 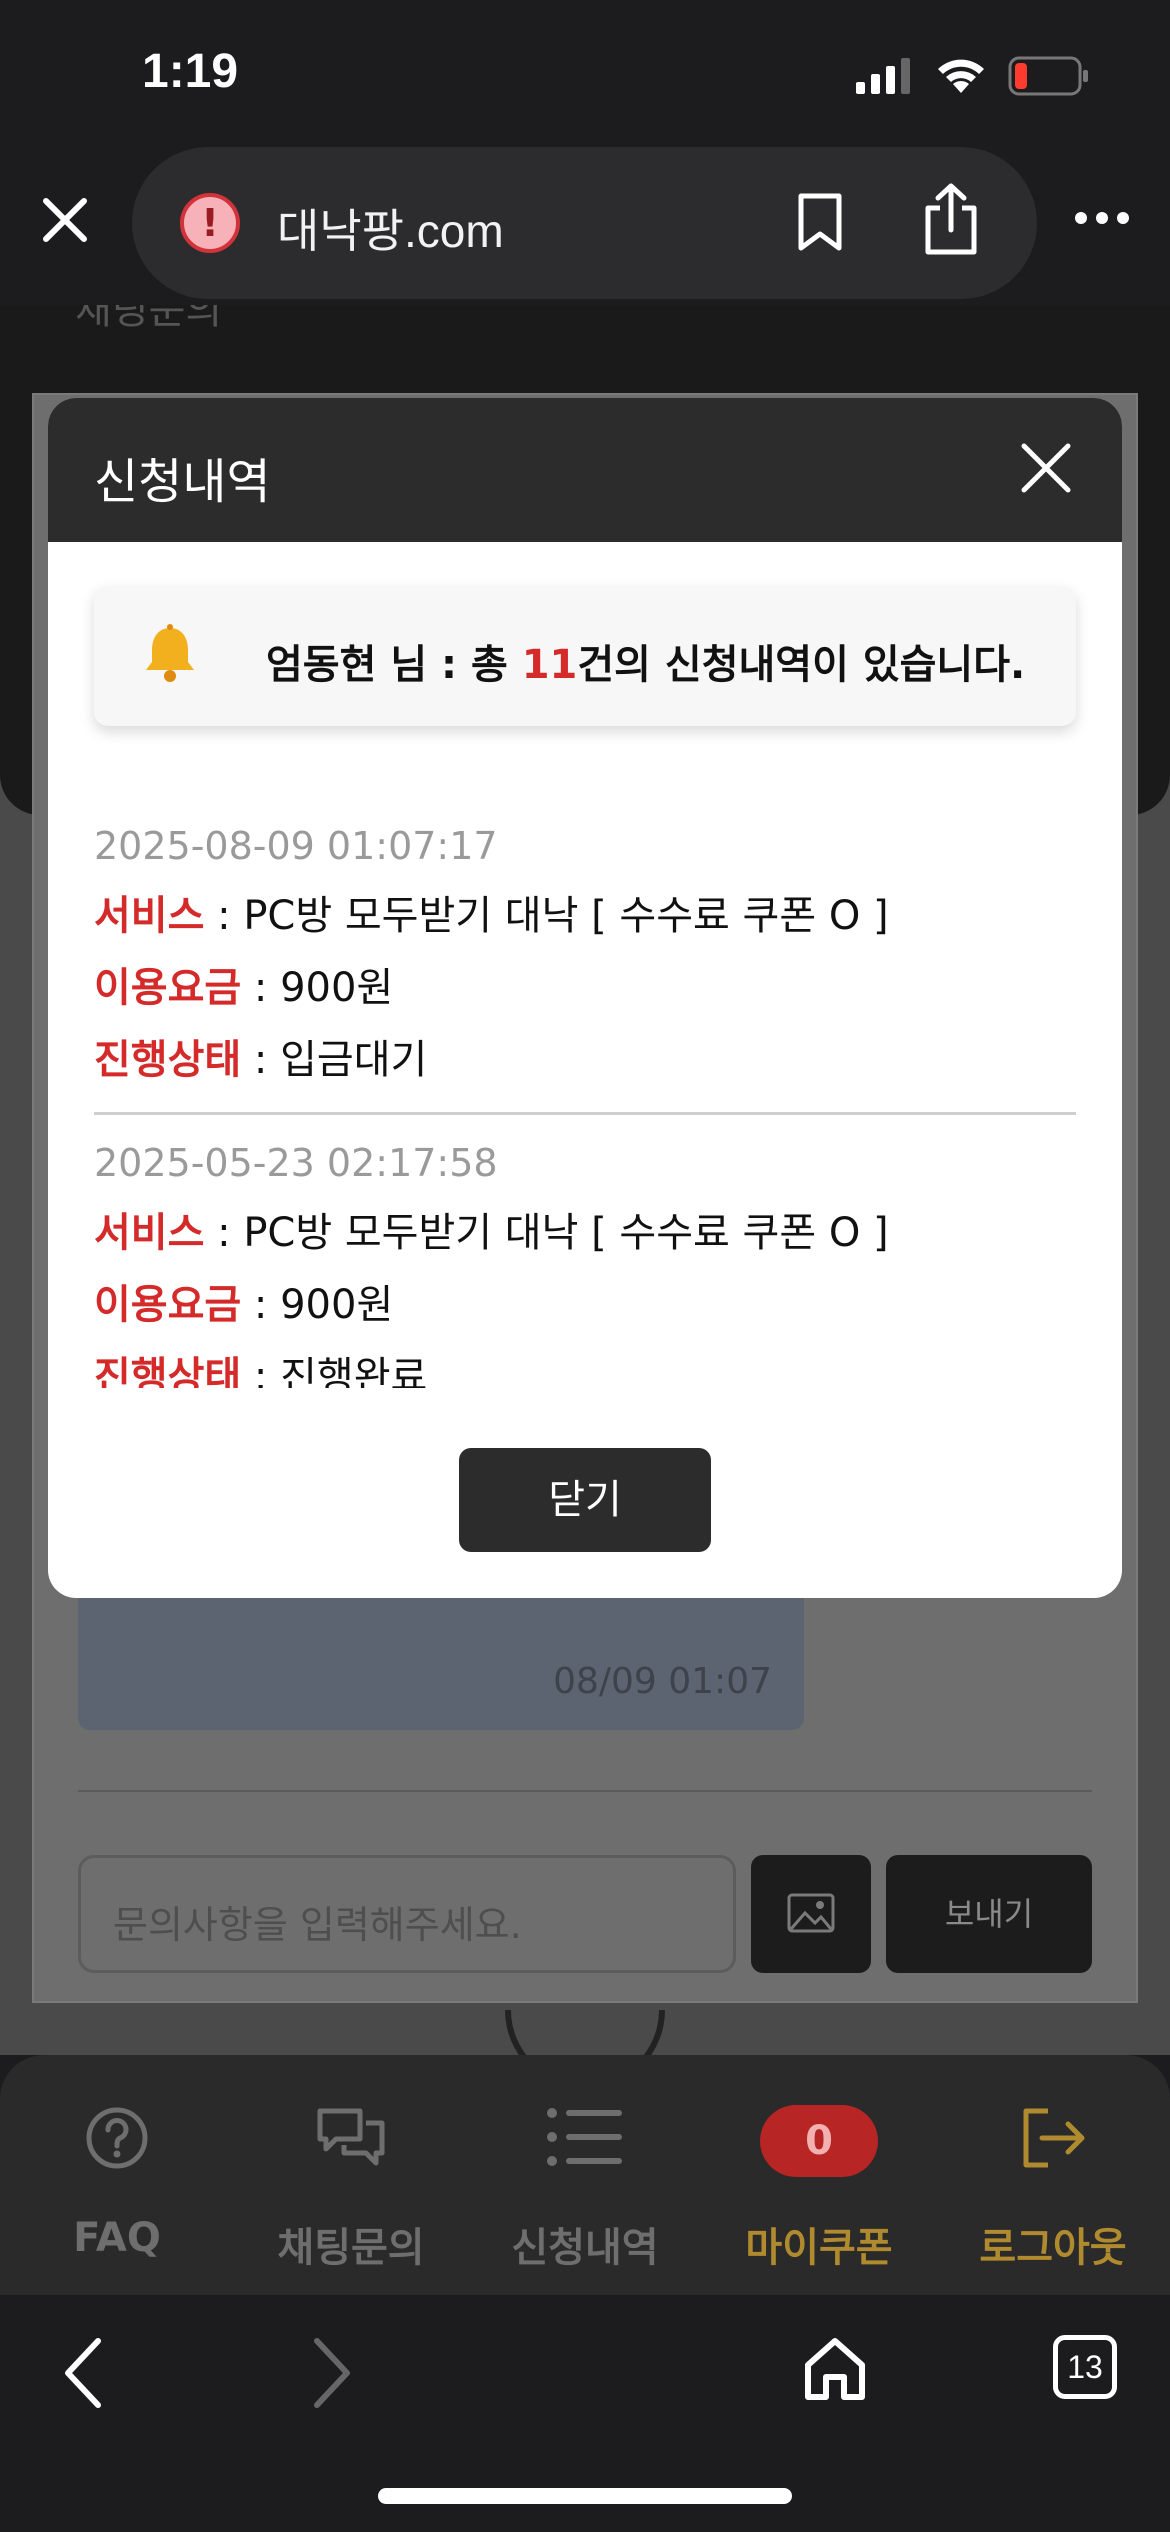 I want to click on browser-url-bar: ! 대낙팡.com, so click(x=585, y=225).